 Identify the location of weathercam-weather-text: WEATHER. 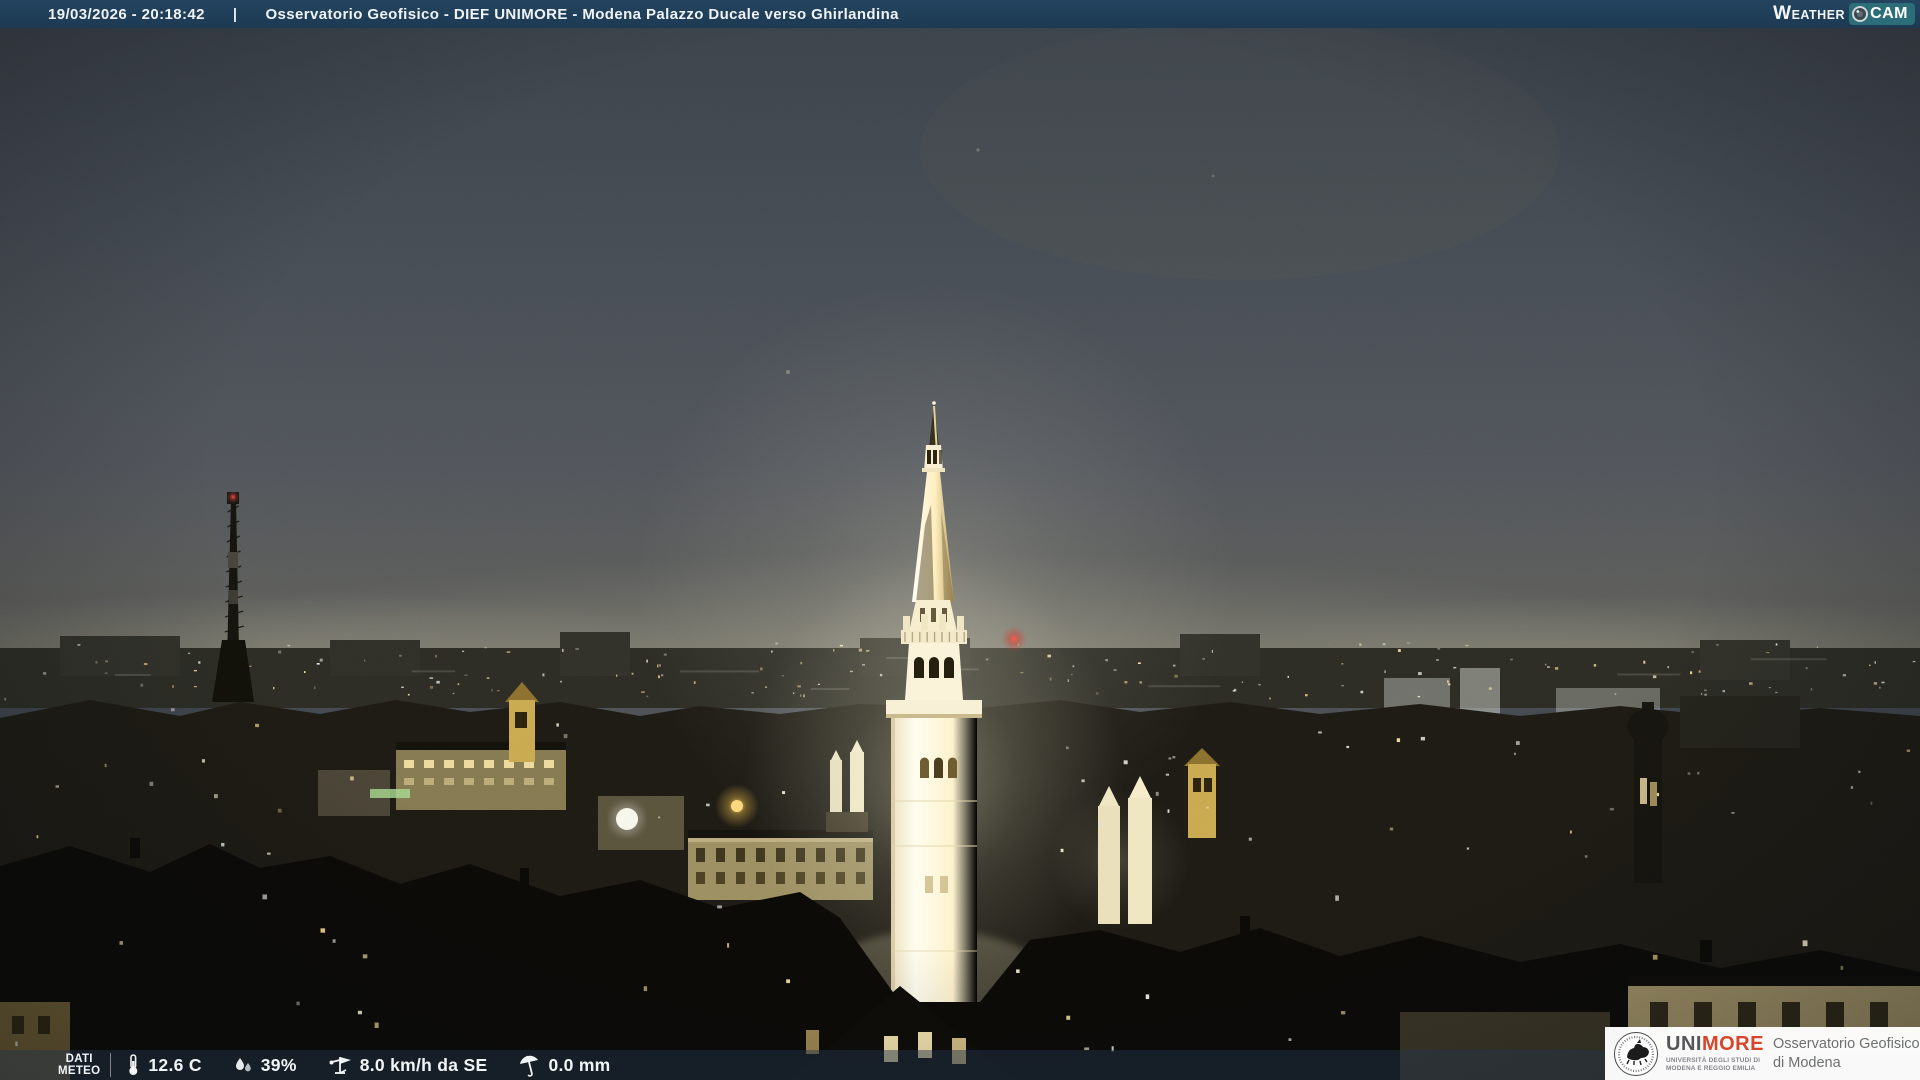
(1809, 13).